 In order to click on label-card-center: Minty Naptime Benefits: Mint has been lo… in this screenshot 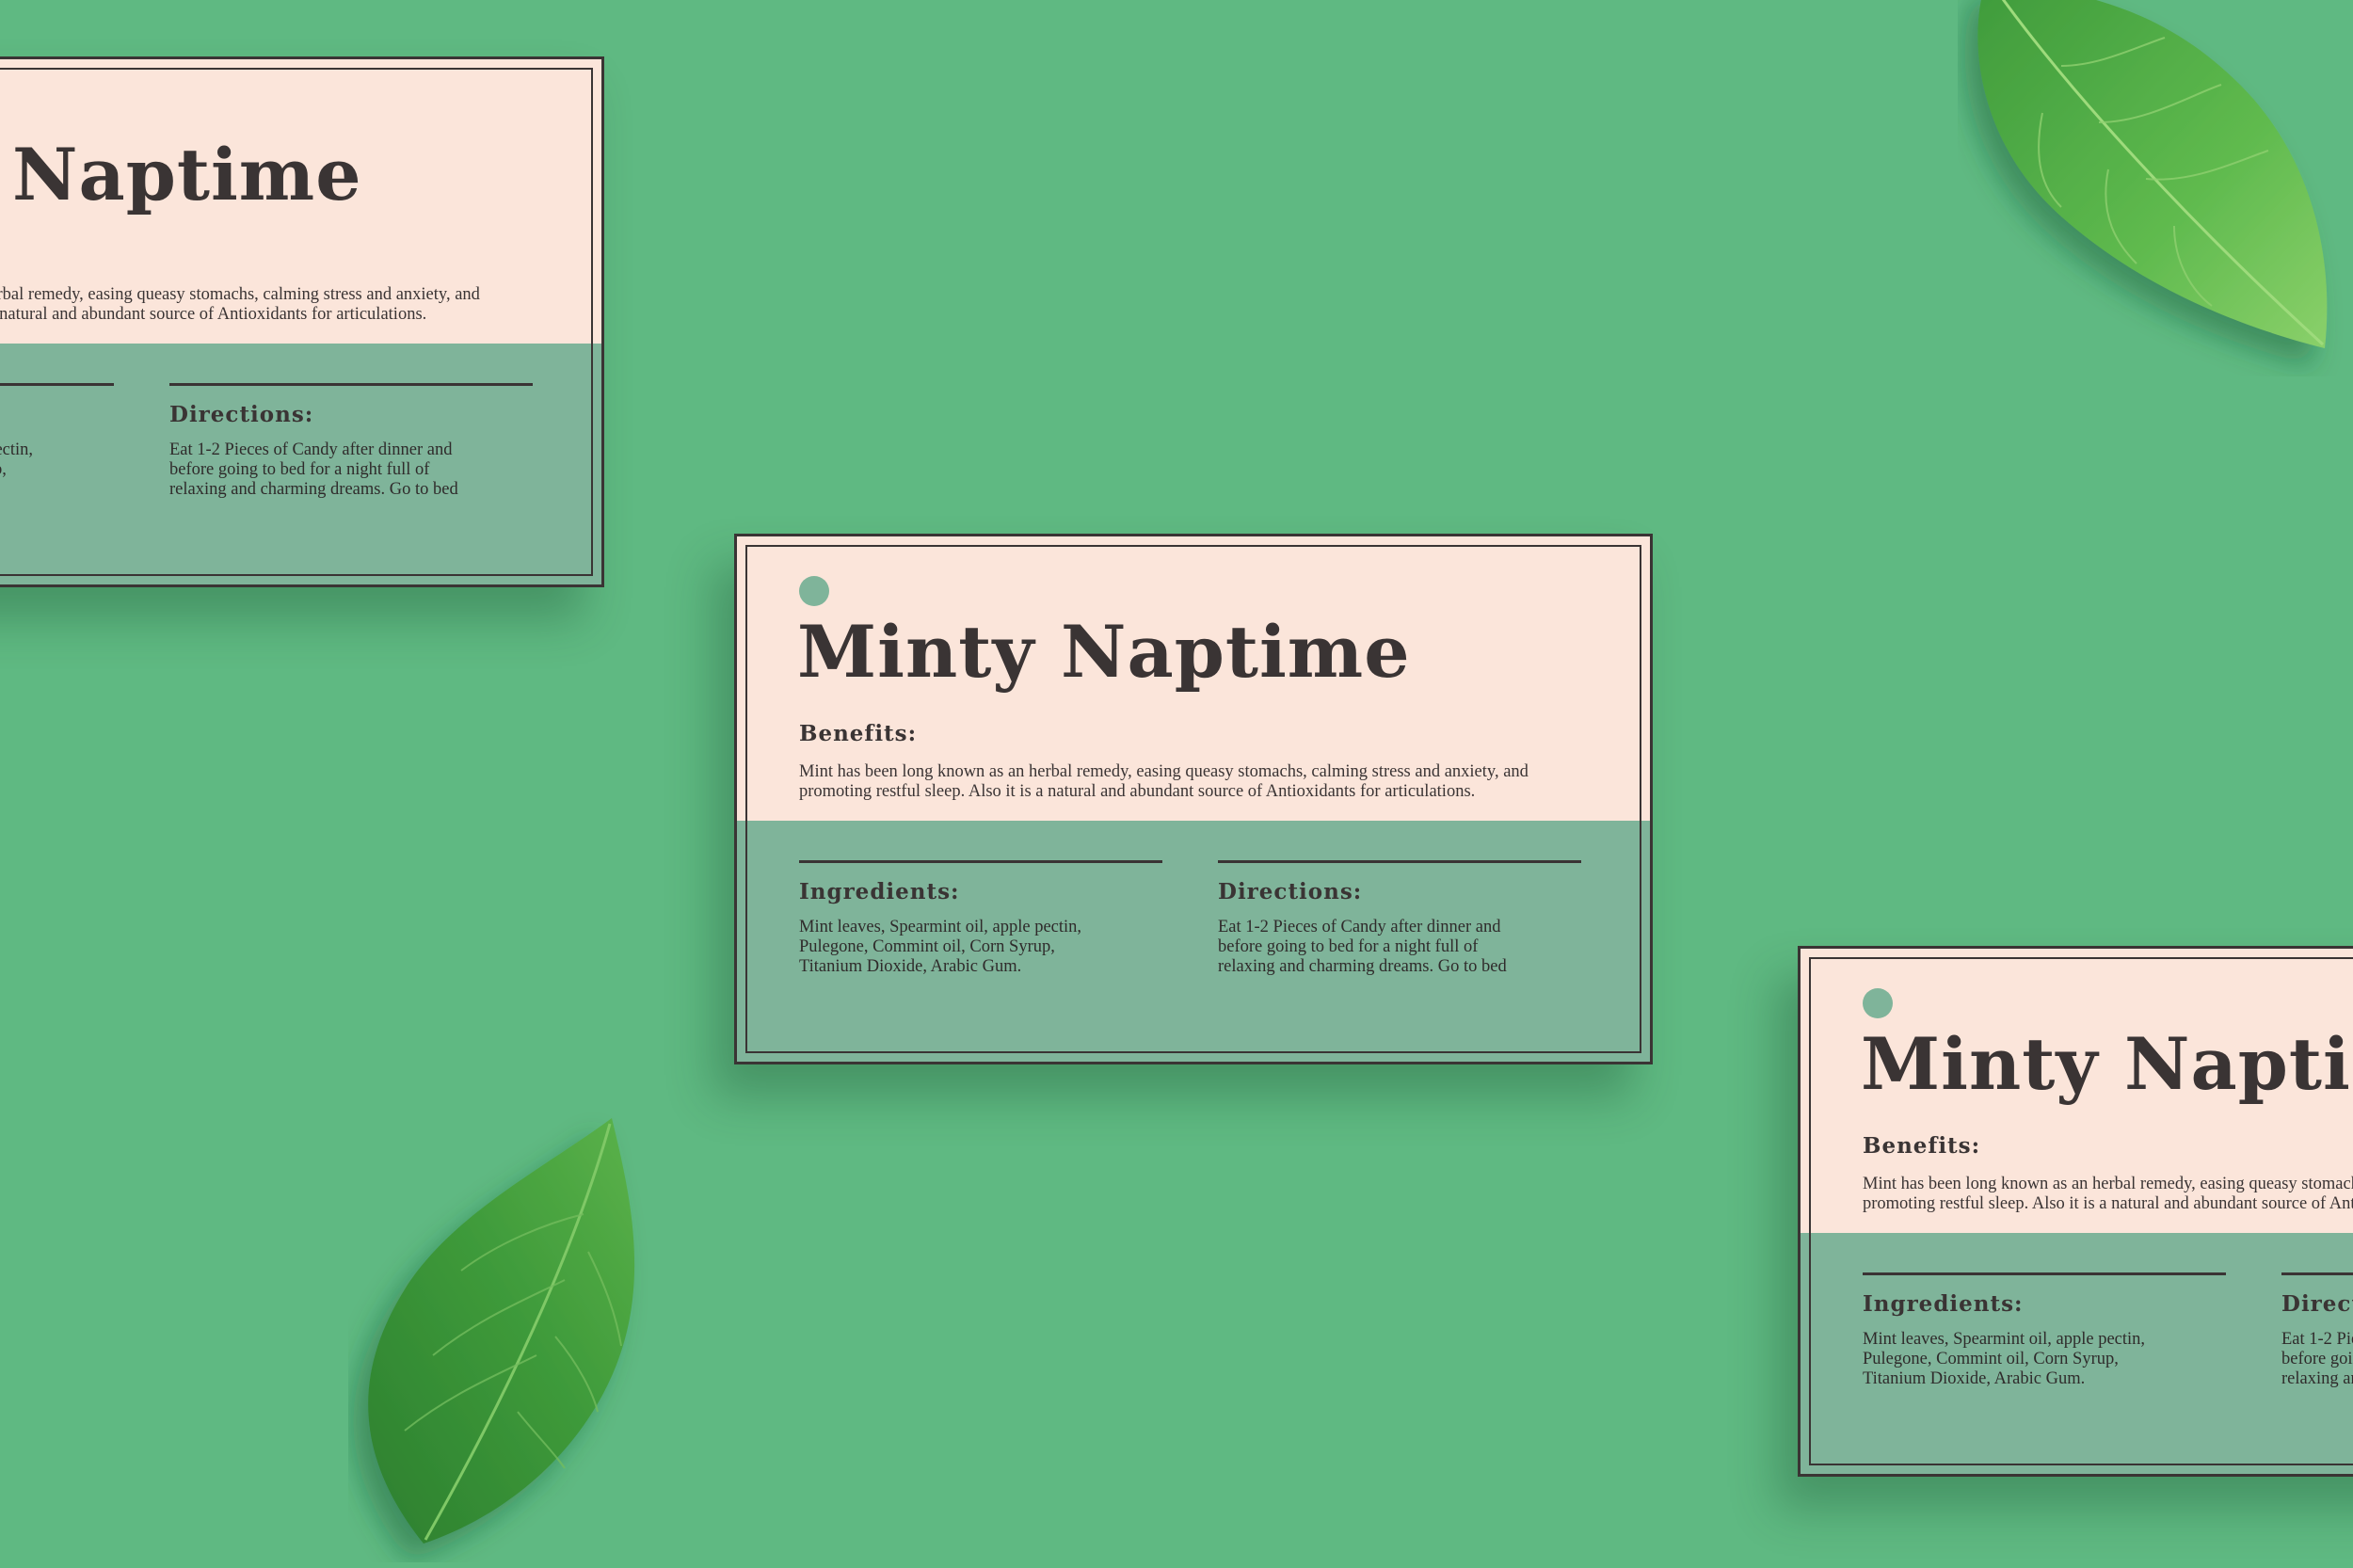, I will do `click(1193, 799)`.